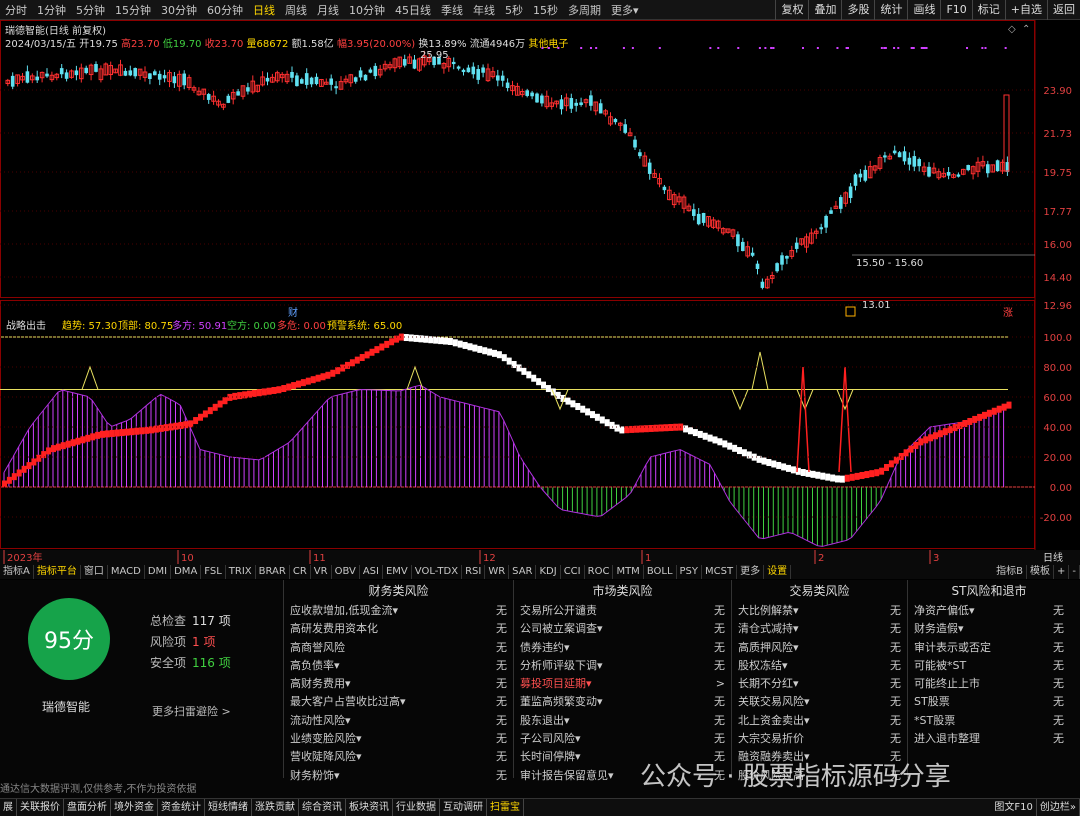 Image resolution: width=1080 pixels, height=816 pixels. I want to click on risk-row: 股东退出▾ 无, so click(622, 721).